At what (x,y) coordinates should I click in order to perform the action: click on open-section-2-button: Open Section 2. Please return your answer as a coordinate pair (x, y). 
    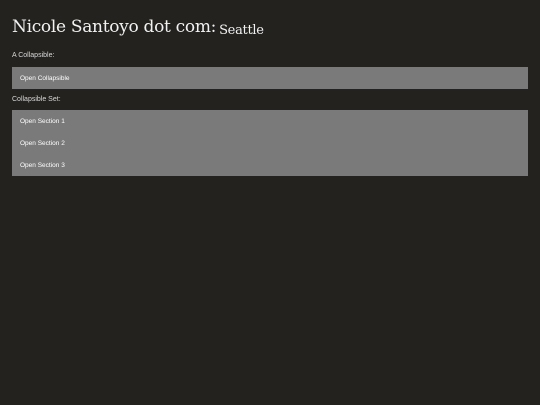
    Looking at the image, I should click on (270, 143).